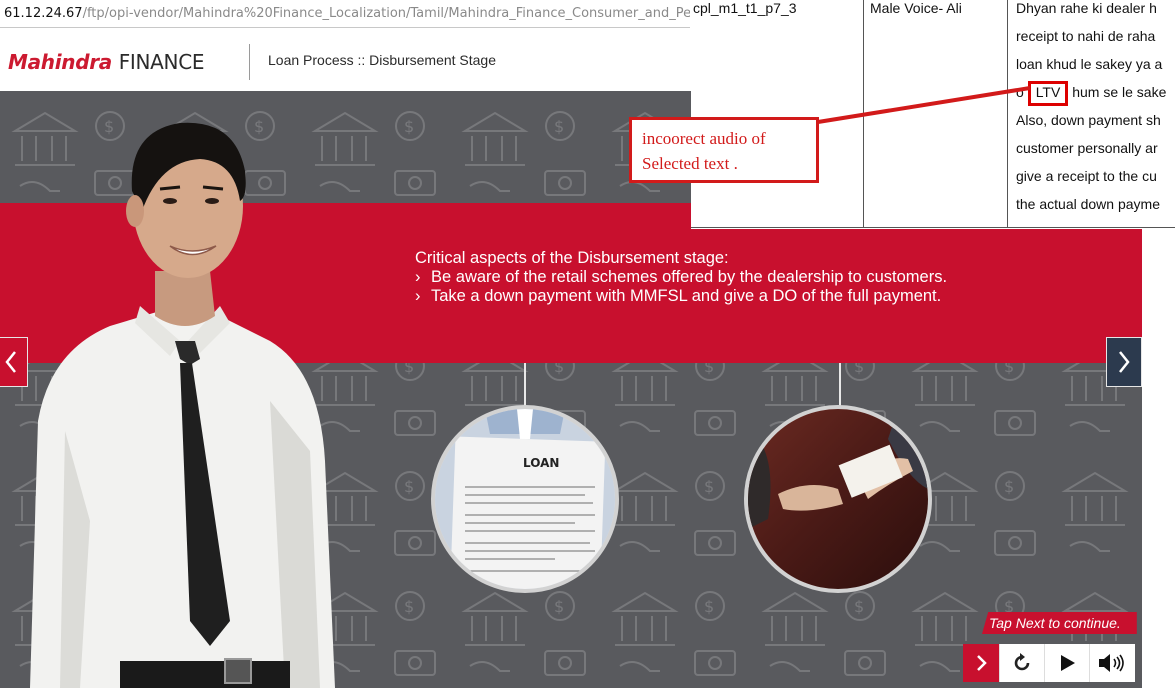 The image size is (1175, 696). I want to click on player-controls, so click(1049, 663).